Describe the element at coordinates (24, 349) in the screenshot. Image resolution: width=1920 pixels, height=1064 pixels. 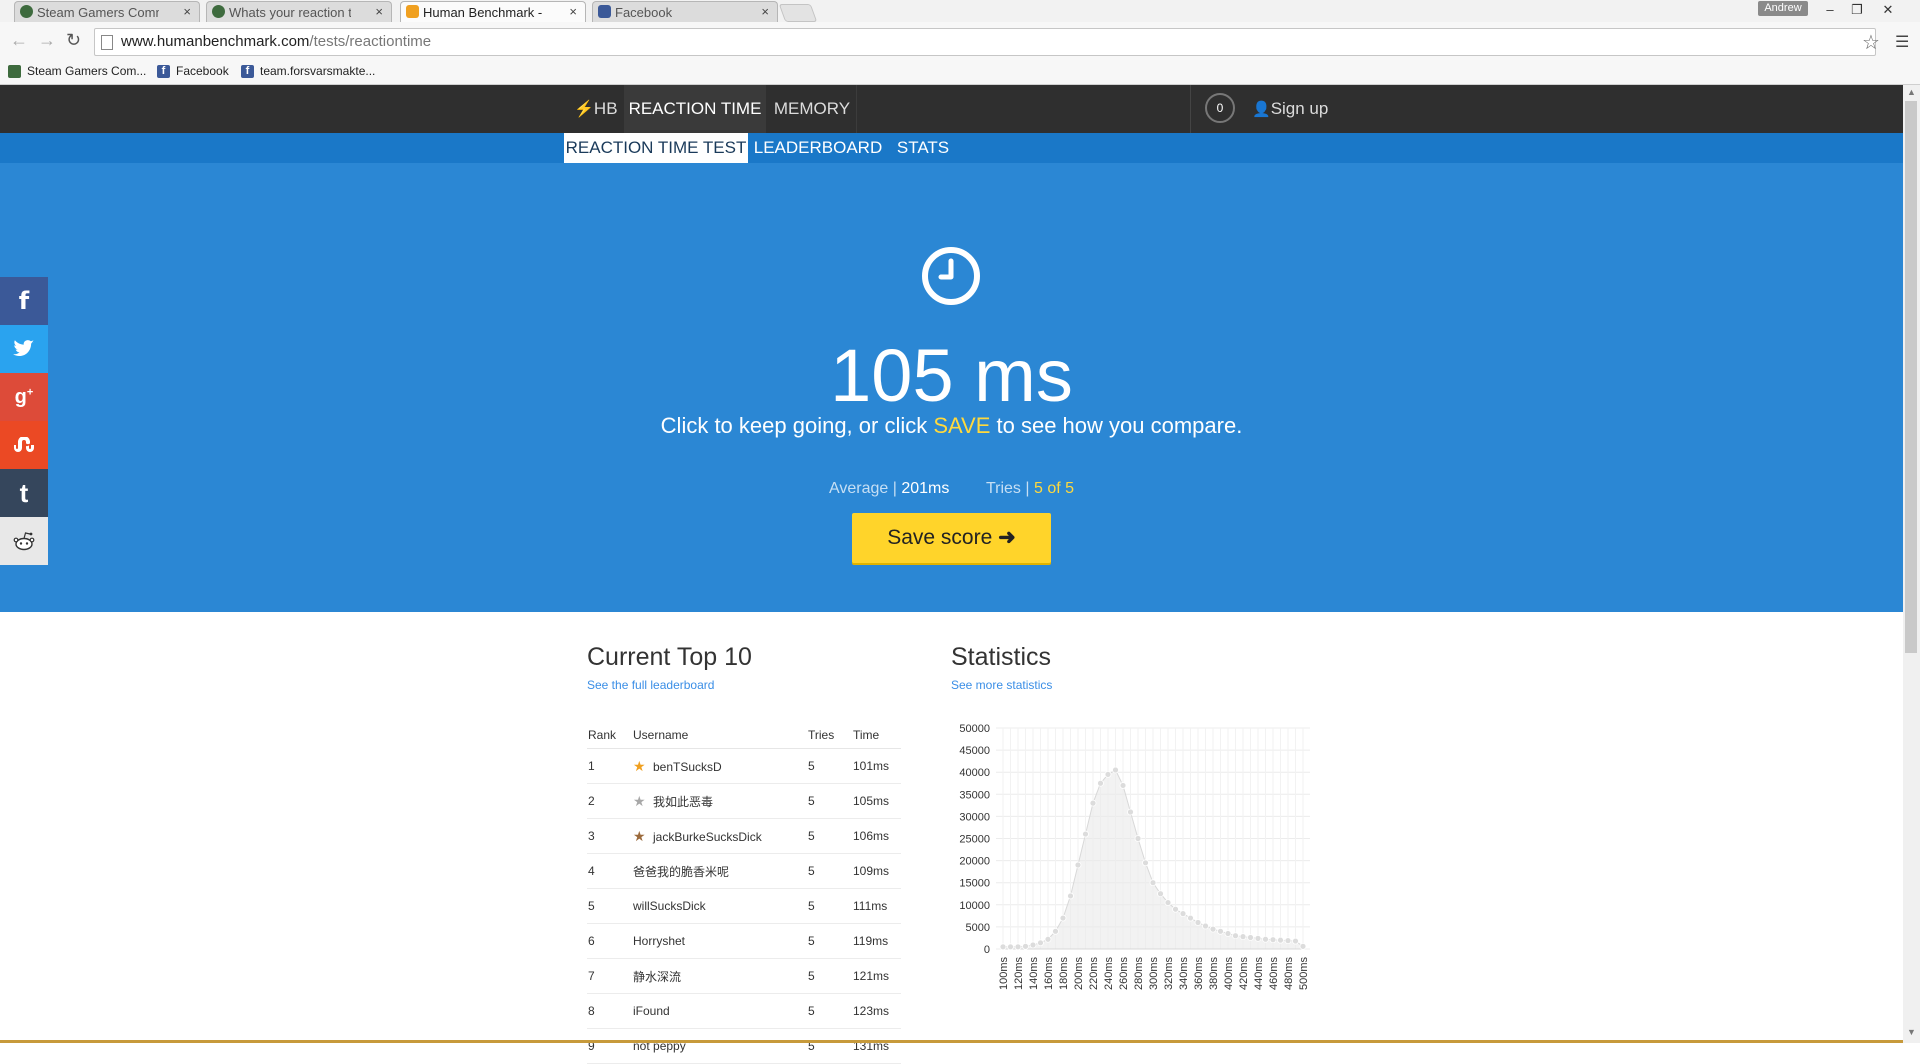
I see `twitter-share-button` at that location.